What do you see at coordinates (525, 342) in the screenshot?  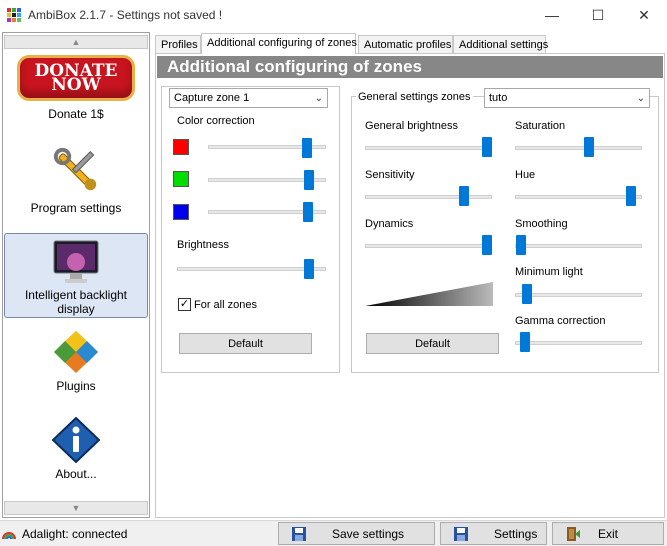 I see `gamma-correction-thumb` at bounding box center [525, 342].